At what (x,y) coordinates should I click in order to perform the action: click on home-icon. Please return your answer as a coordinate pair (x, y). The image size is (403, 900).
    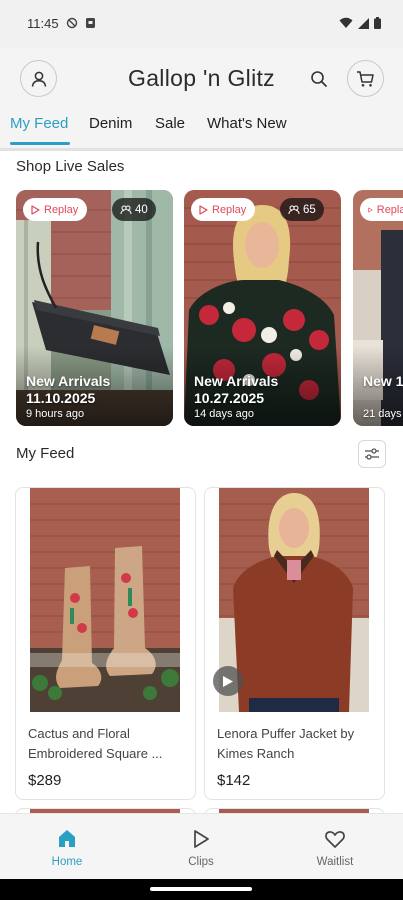
    Looking at the image, I should click on (67, 840).